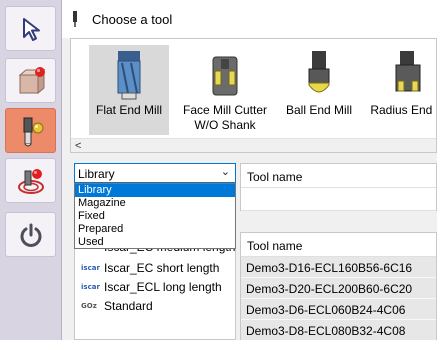  What do you see at coordinates (155, 203) in the screenshot?
I see `option-magazine: Magazine` at bounding box center [155, 203].